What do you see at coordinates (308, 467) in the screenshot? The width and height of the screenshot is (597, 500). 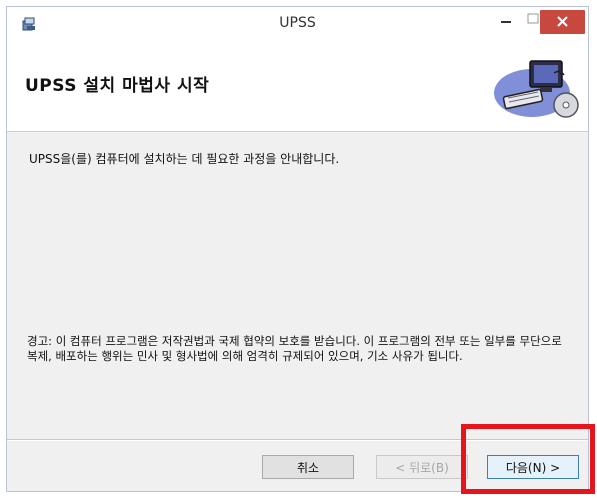 I see `cancel-button: 취소` at bounding box center [308, 467].